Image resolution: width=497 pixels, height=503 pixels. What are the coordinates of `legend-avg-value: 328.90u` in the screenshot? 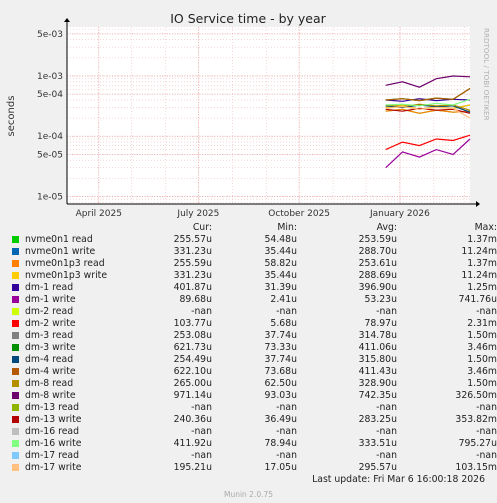 It's located at (377, 383).